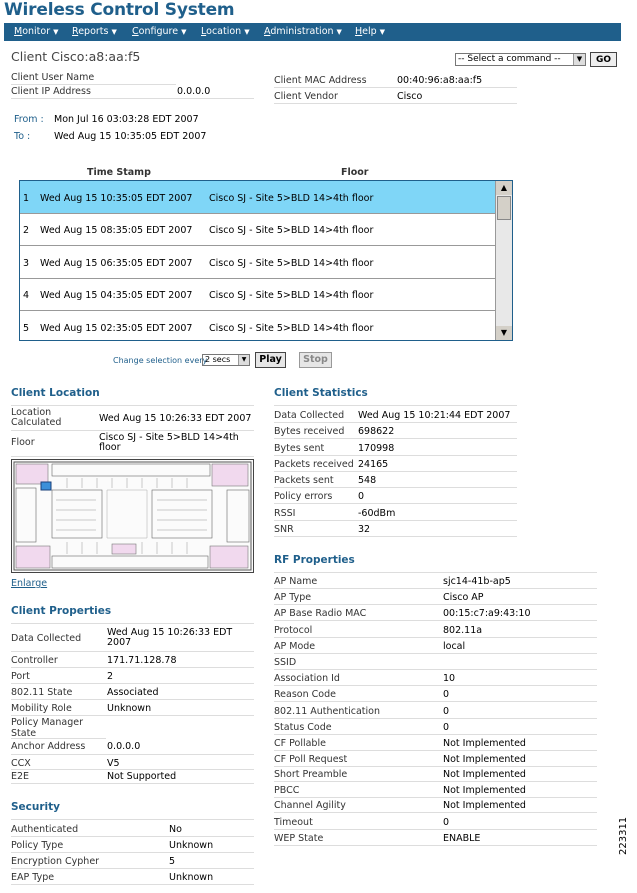 Image resolution: width=637 pixels, height=893 pixels. What do you see at coordinates (504, 333) in the screenshot?
I see `scroll-down-icon: ▼` at bounding box center [504, 333].